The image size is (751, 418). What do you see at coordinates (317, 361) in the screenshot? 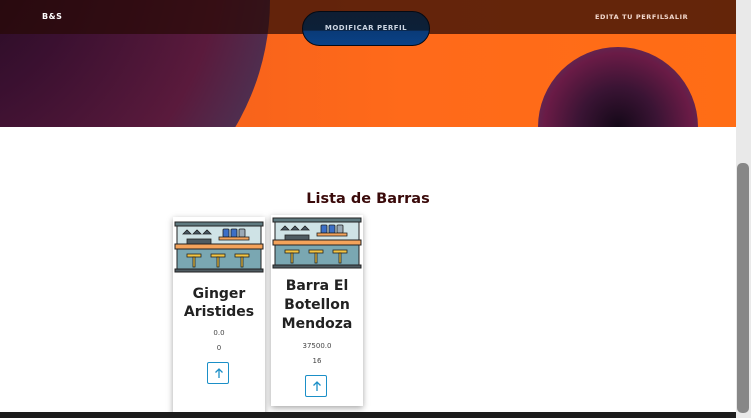
I see `bar-count: 16` at bounding box center [317, 361].